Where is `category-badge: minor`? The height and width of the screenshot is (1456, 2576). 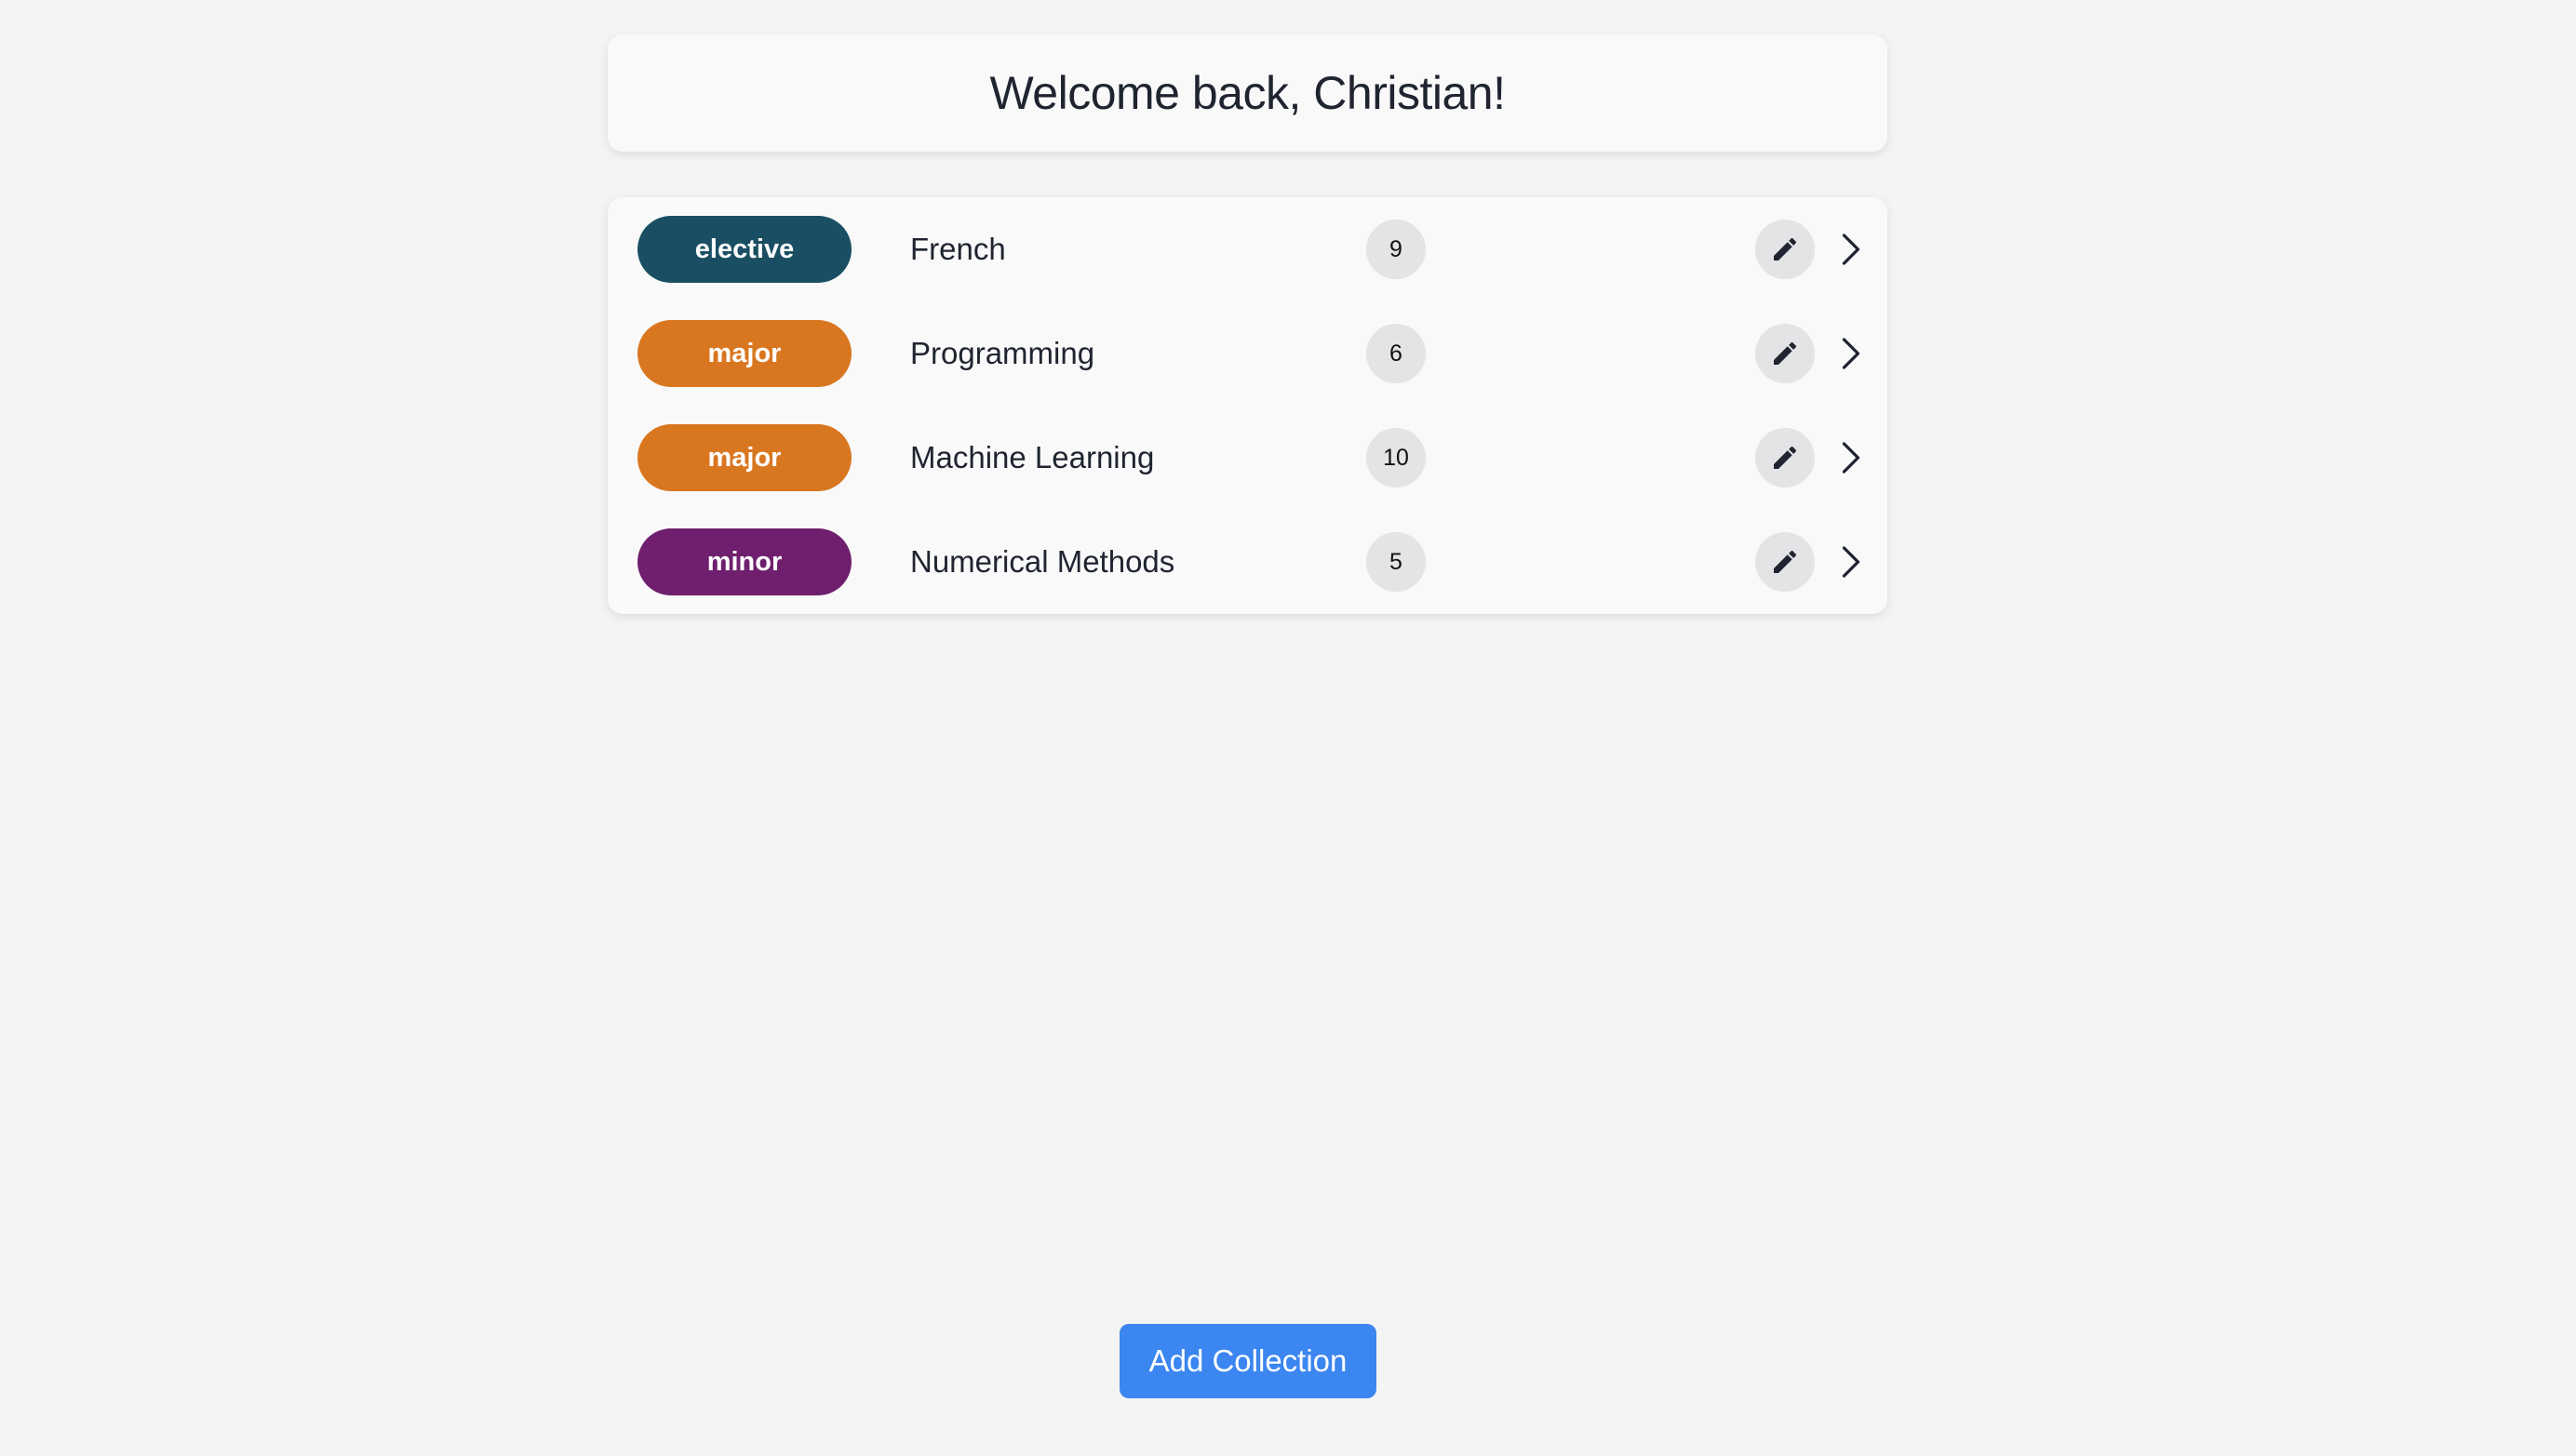
category-badge: minor is located at coordinates (744, 561).